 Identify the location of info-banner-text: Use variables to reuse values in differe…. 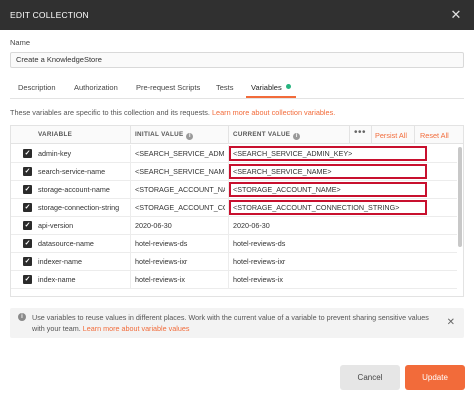
(232, 323).